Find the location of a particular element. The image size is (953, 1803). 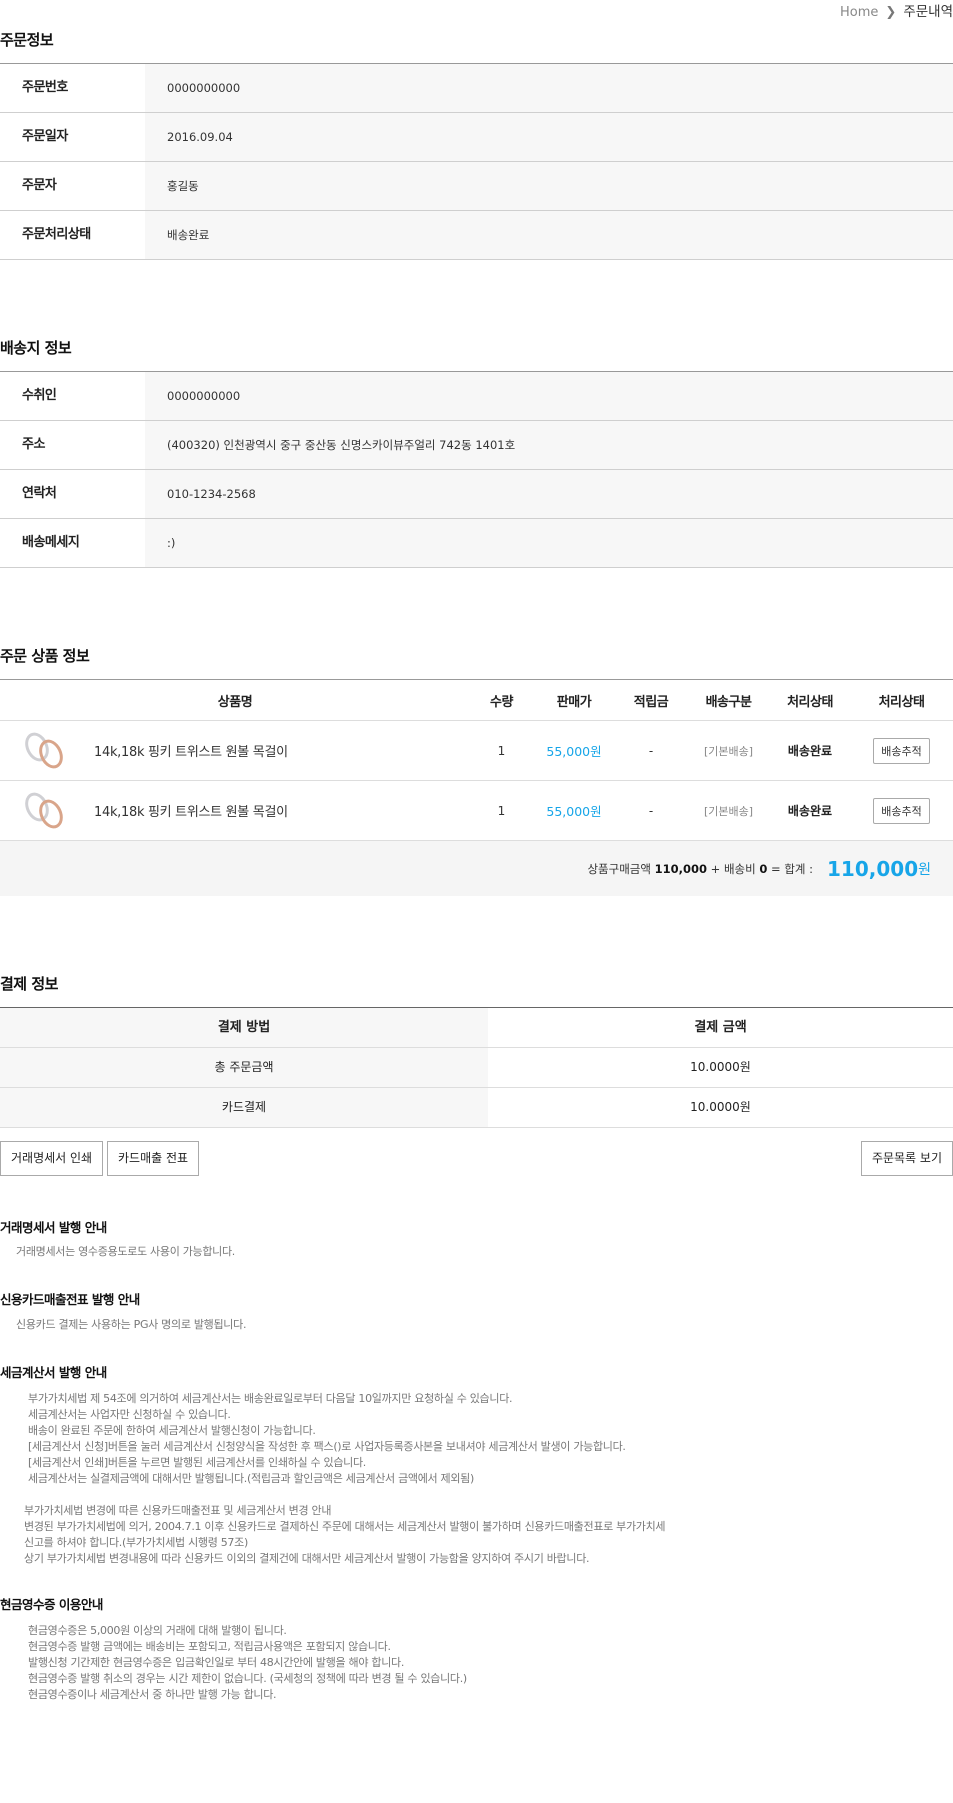

table-row: 총 주문금액 10.0000원 is located at coordinates (476, 1068).